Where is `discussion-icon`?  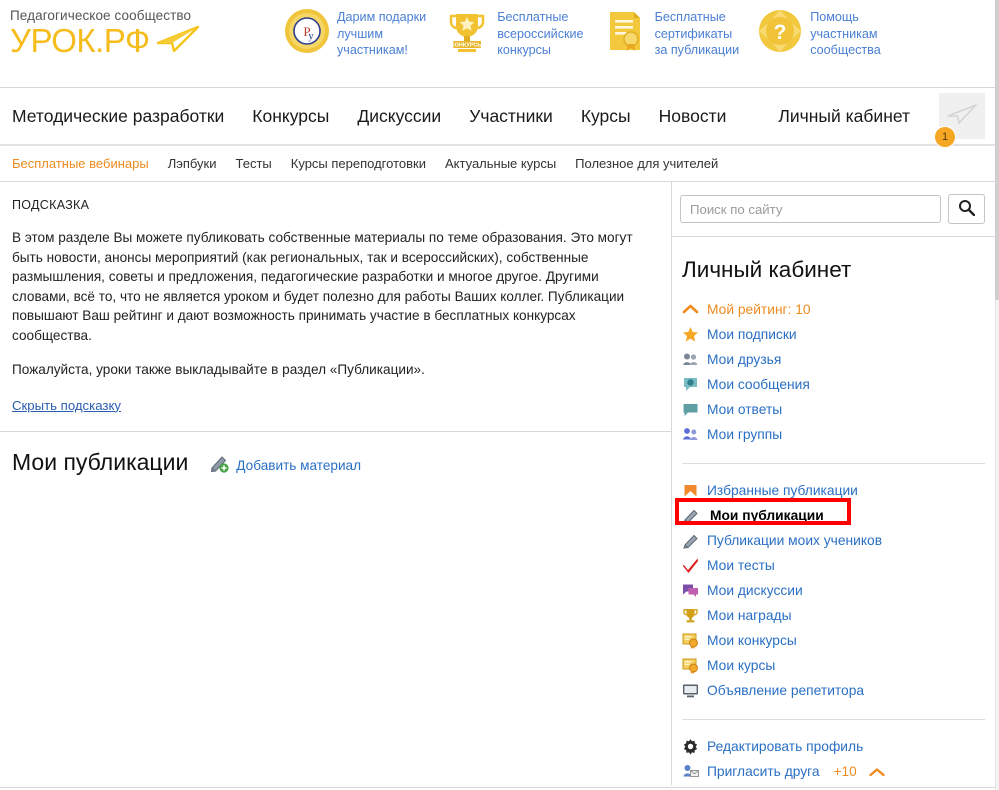
discussion-icon is located at coordinates (690, 590).